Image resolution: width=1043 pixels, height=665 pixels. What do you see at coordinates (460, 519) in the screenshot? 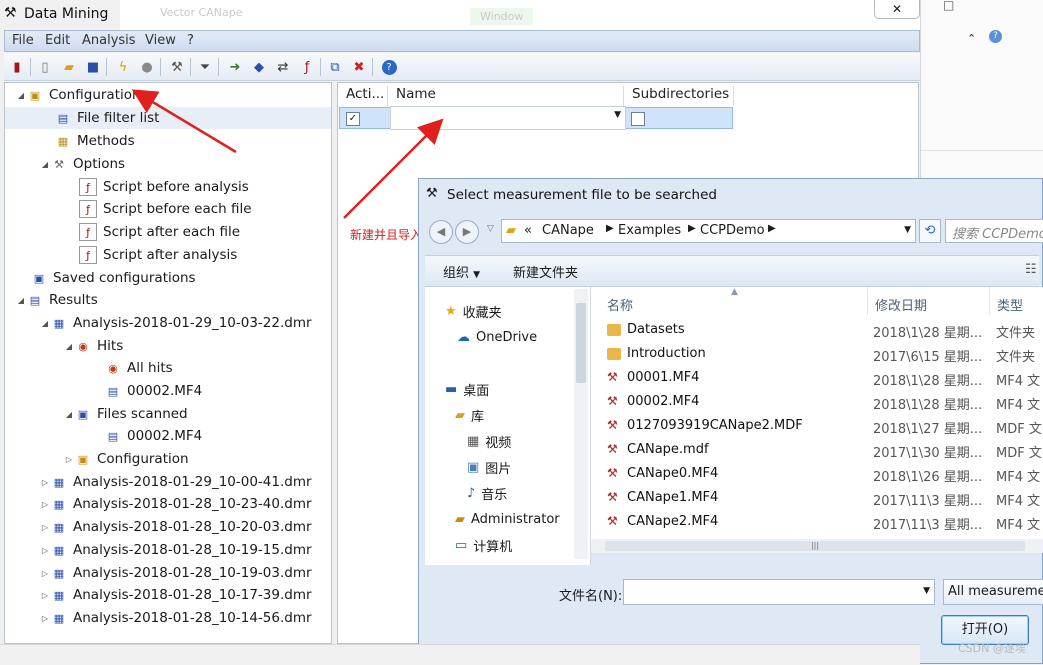
I see `user-folder-icon: ▰` at bounding box center [460, 519].